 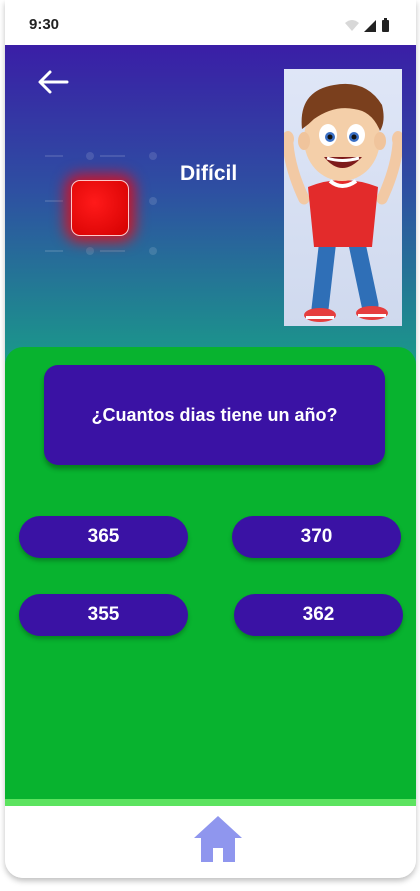 What do you see at coordinates (210, 22) in the screenshot?
I see `status-bar: 9:30` at bounding box center [210, 22].